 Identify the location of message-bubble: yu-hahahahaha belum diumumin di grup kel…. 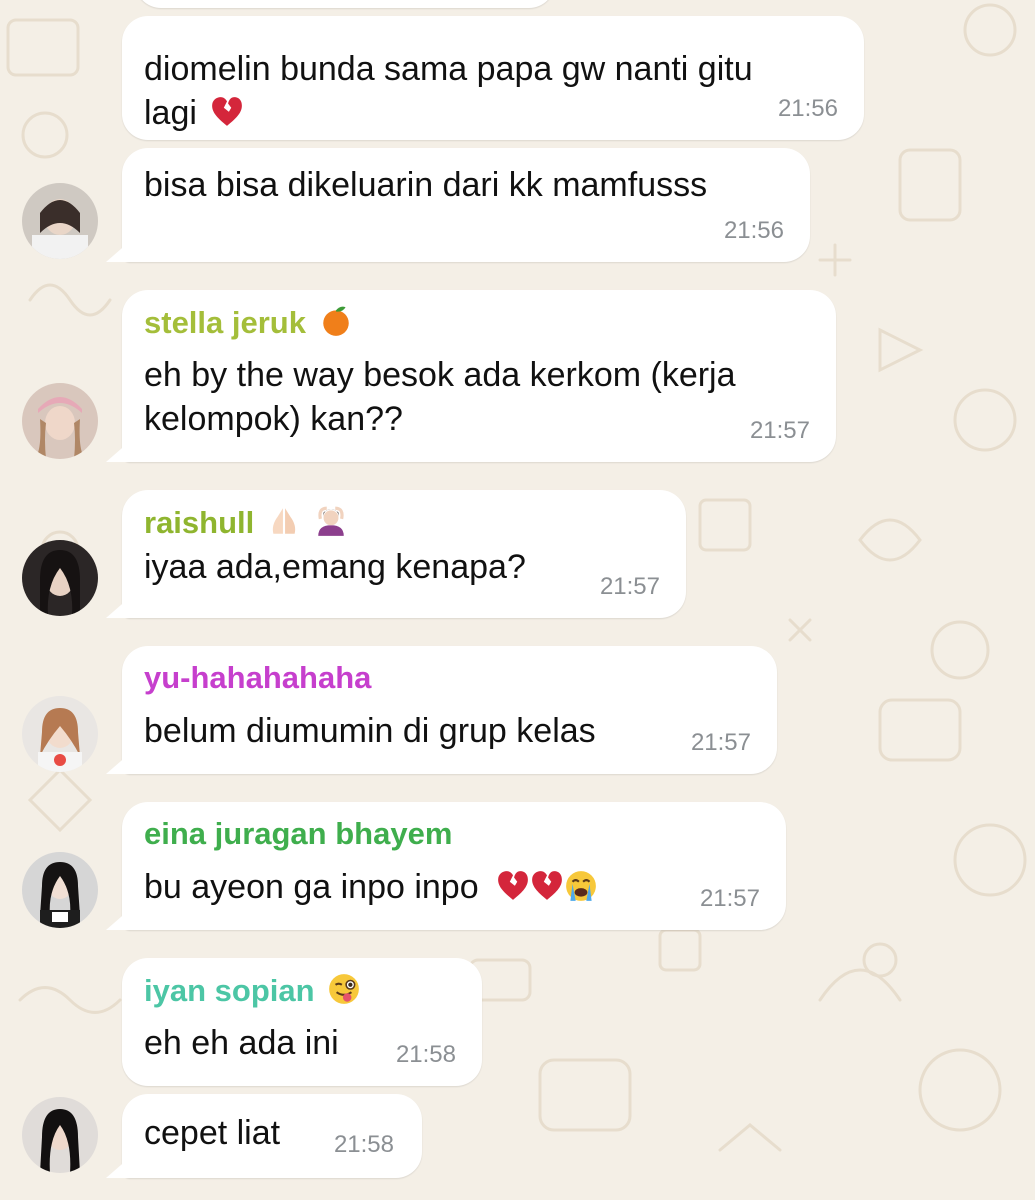
(449, 710).